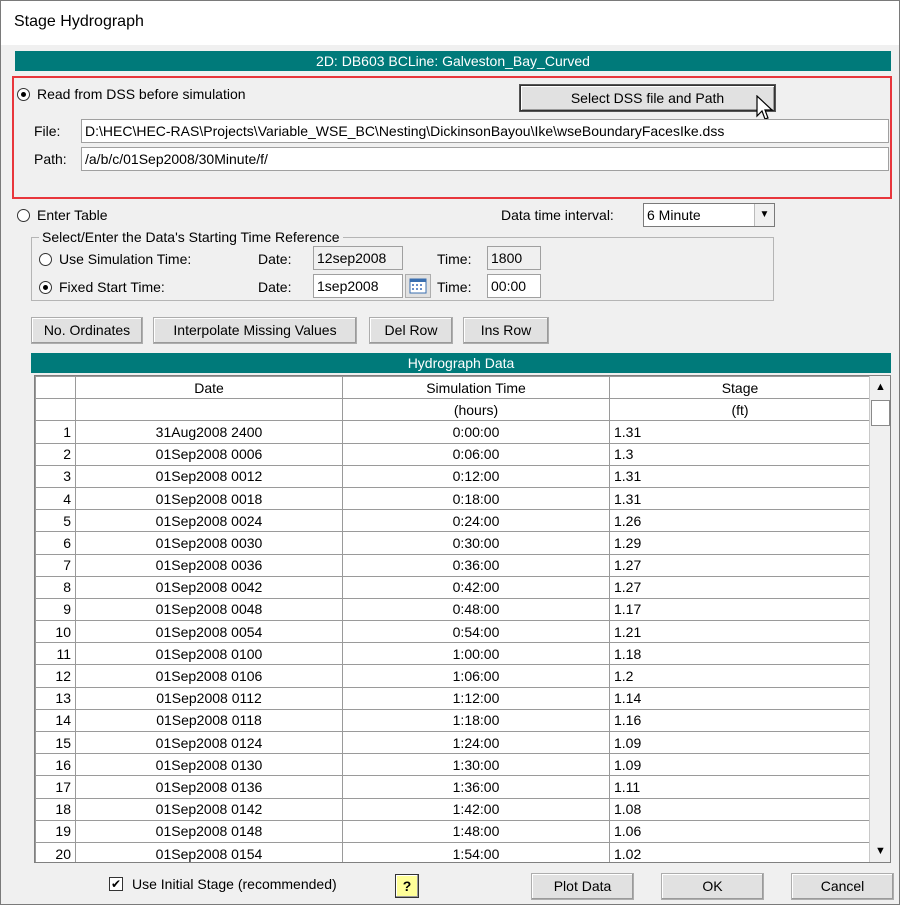 This screenshot has width=900, height=905. What do you see at coordinates (55, 831) in the screenshot?
I see `row-number-cell: 19` at bounding box center [55, 831].